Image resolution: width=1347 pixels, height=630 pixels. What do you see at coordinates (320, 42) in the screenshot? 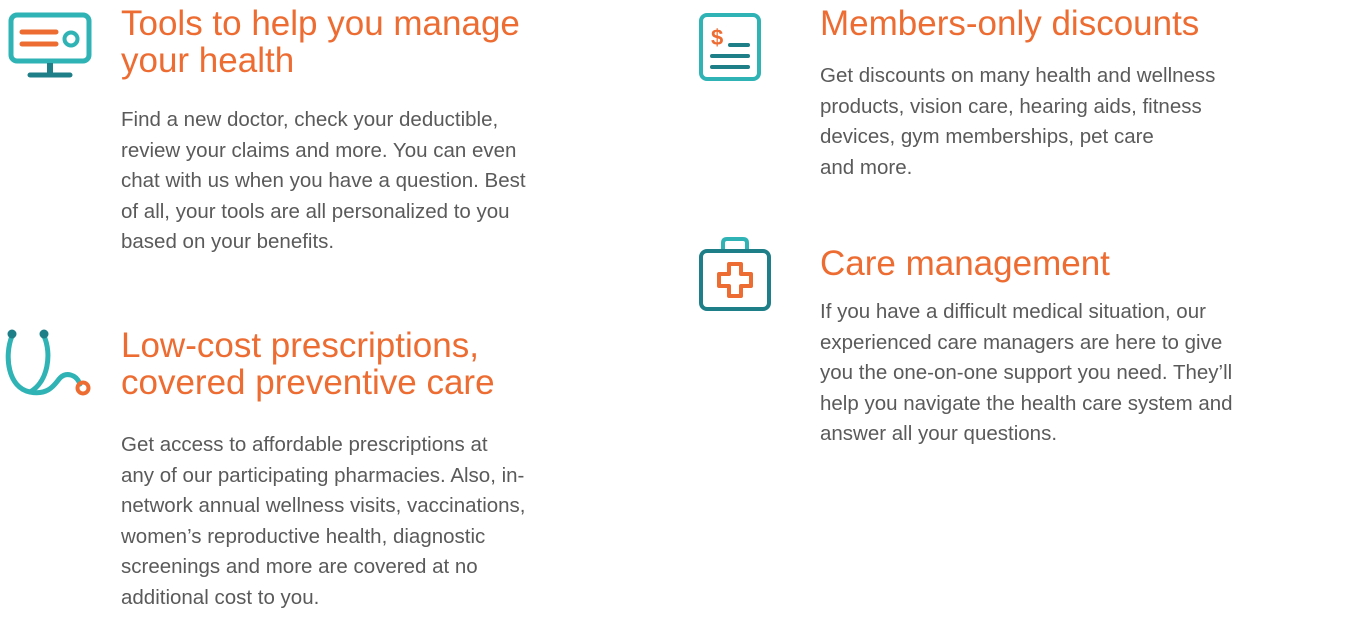
I see `feature-title: Tools to help you manage your health` at bounding box center [320, 42].